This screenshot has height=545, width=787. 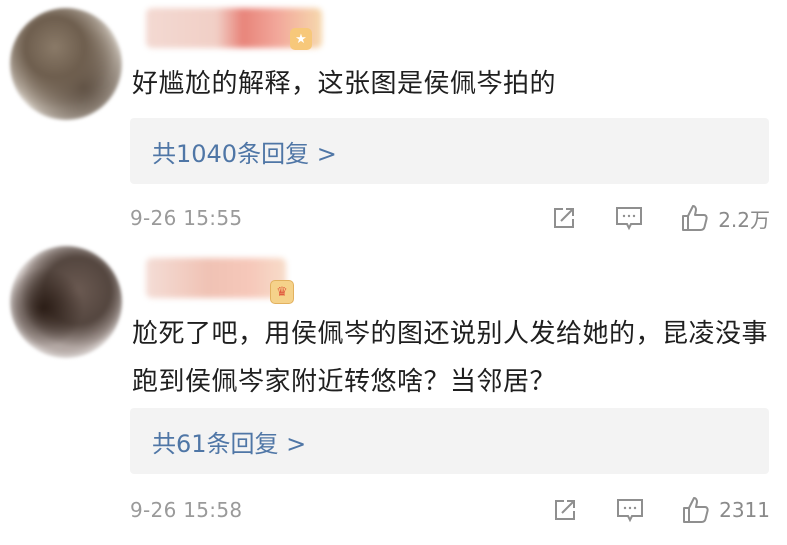 What do you see at coordinates (450, 218) in the screenshot?
I see `comment-meta: 9-26 15:55 2.2万` at bounding box center [450, 218].